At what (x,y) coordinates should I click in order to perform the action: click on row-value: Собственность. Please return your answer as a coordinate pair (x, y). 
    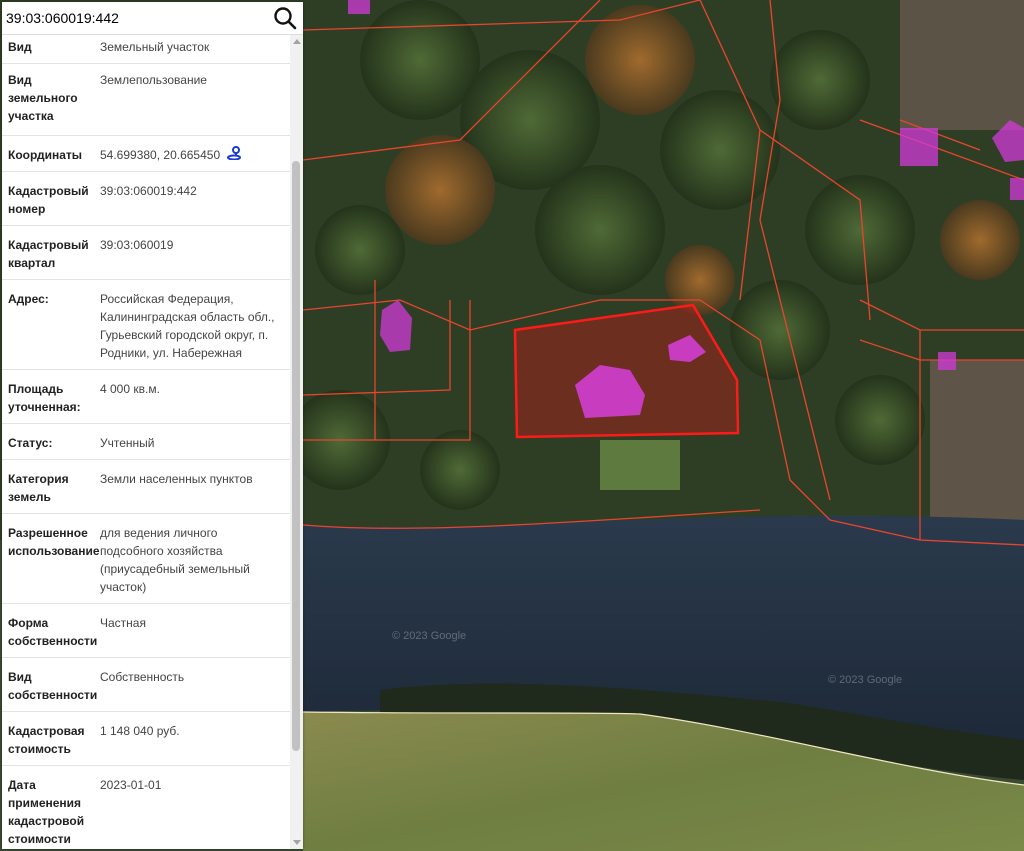
    Looking at the image, I should click on (142, 677).